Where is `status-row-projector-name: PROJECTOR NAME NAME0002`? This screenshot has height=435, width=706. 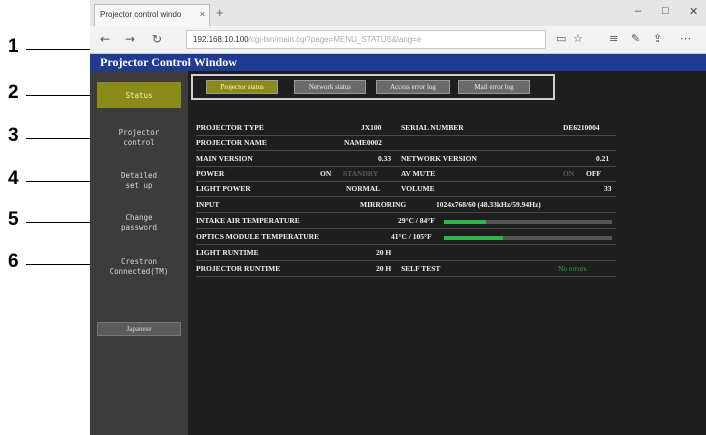
status-row-projector-name: PROJECTOR NAME NAME0002 is located at coordinates (406, 143).